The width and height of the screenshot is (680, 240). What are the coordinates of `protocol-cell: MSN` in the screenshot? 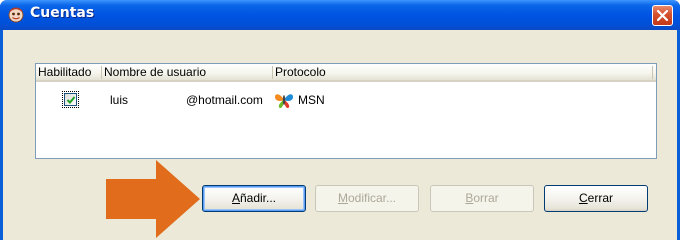 It's located at (311, 100).